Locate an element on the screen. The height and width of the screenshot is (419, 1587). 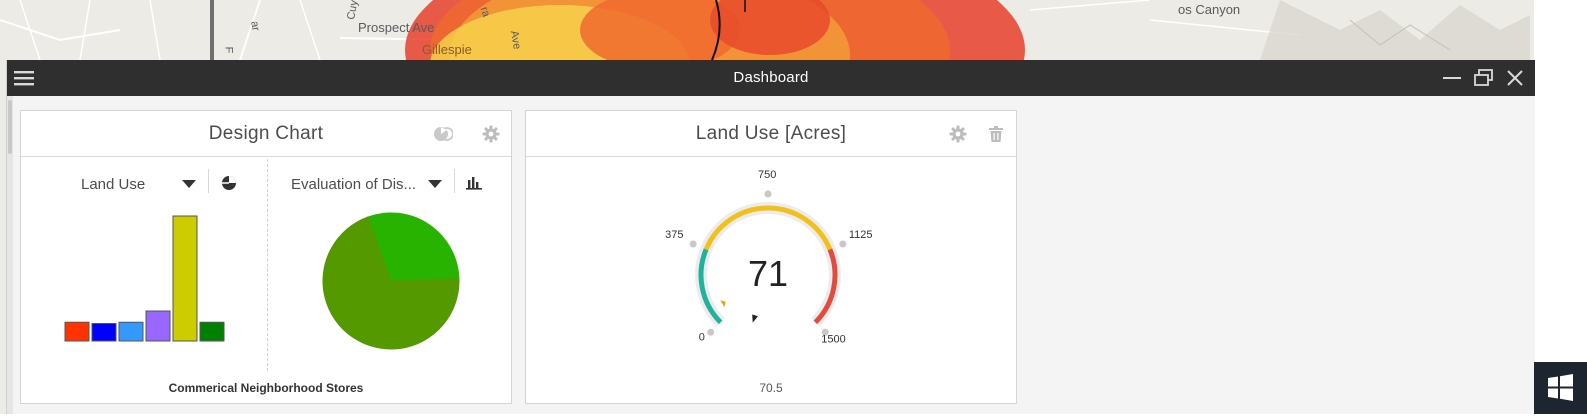
gauge-footer-value: 70.5 is located at coordinates (771, 388).